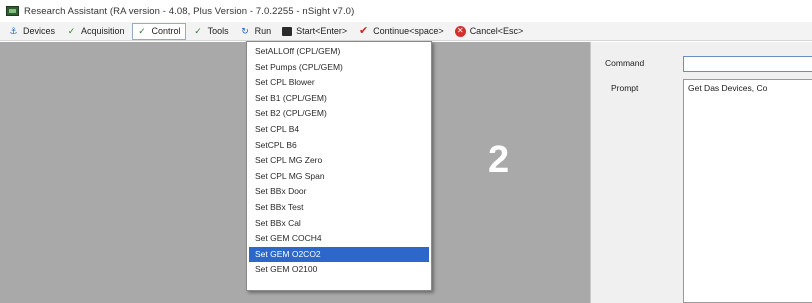 This screenshot has height=303, width=812. I want to click on control-label: Control, so click(166, 31).